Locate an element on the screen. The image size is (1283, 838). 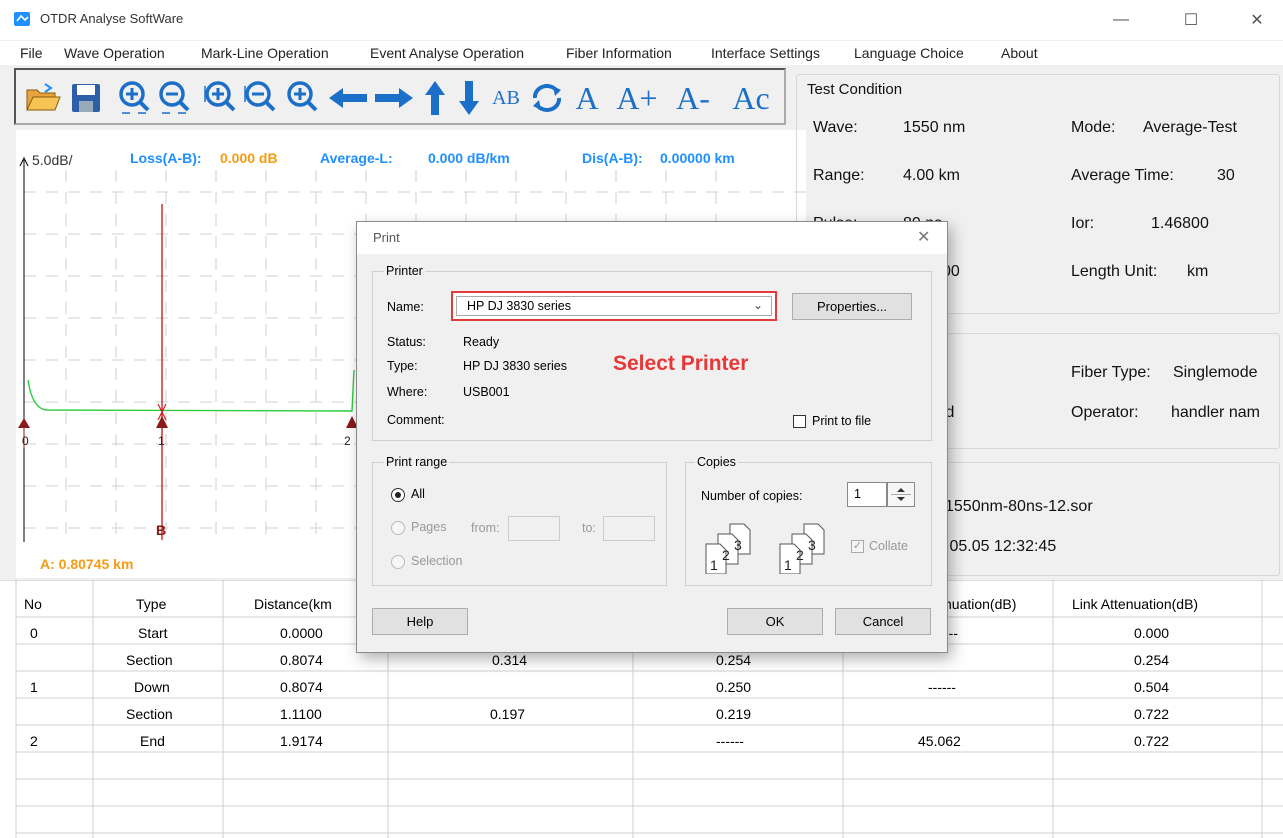
wave-label: Wave: is located at coordinates (835, 127).